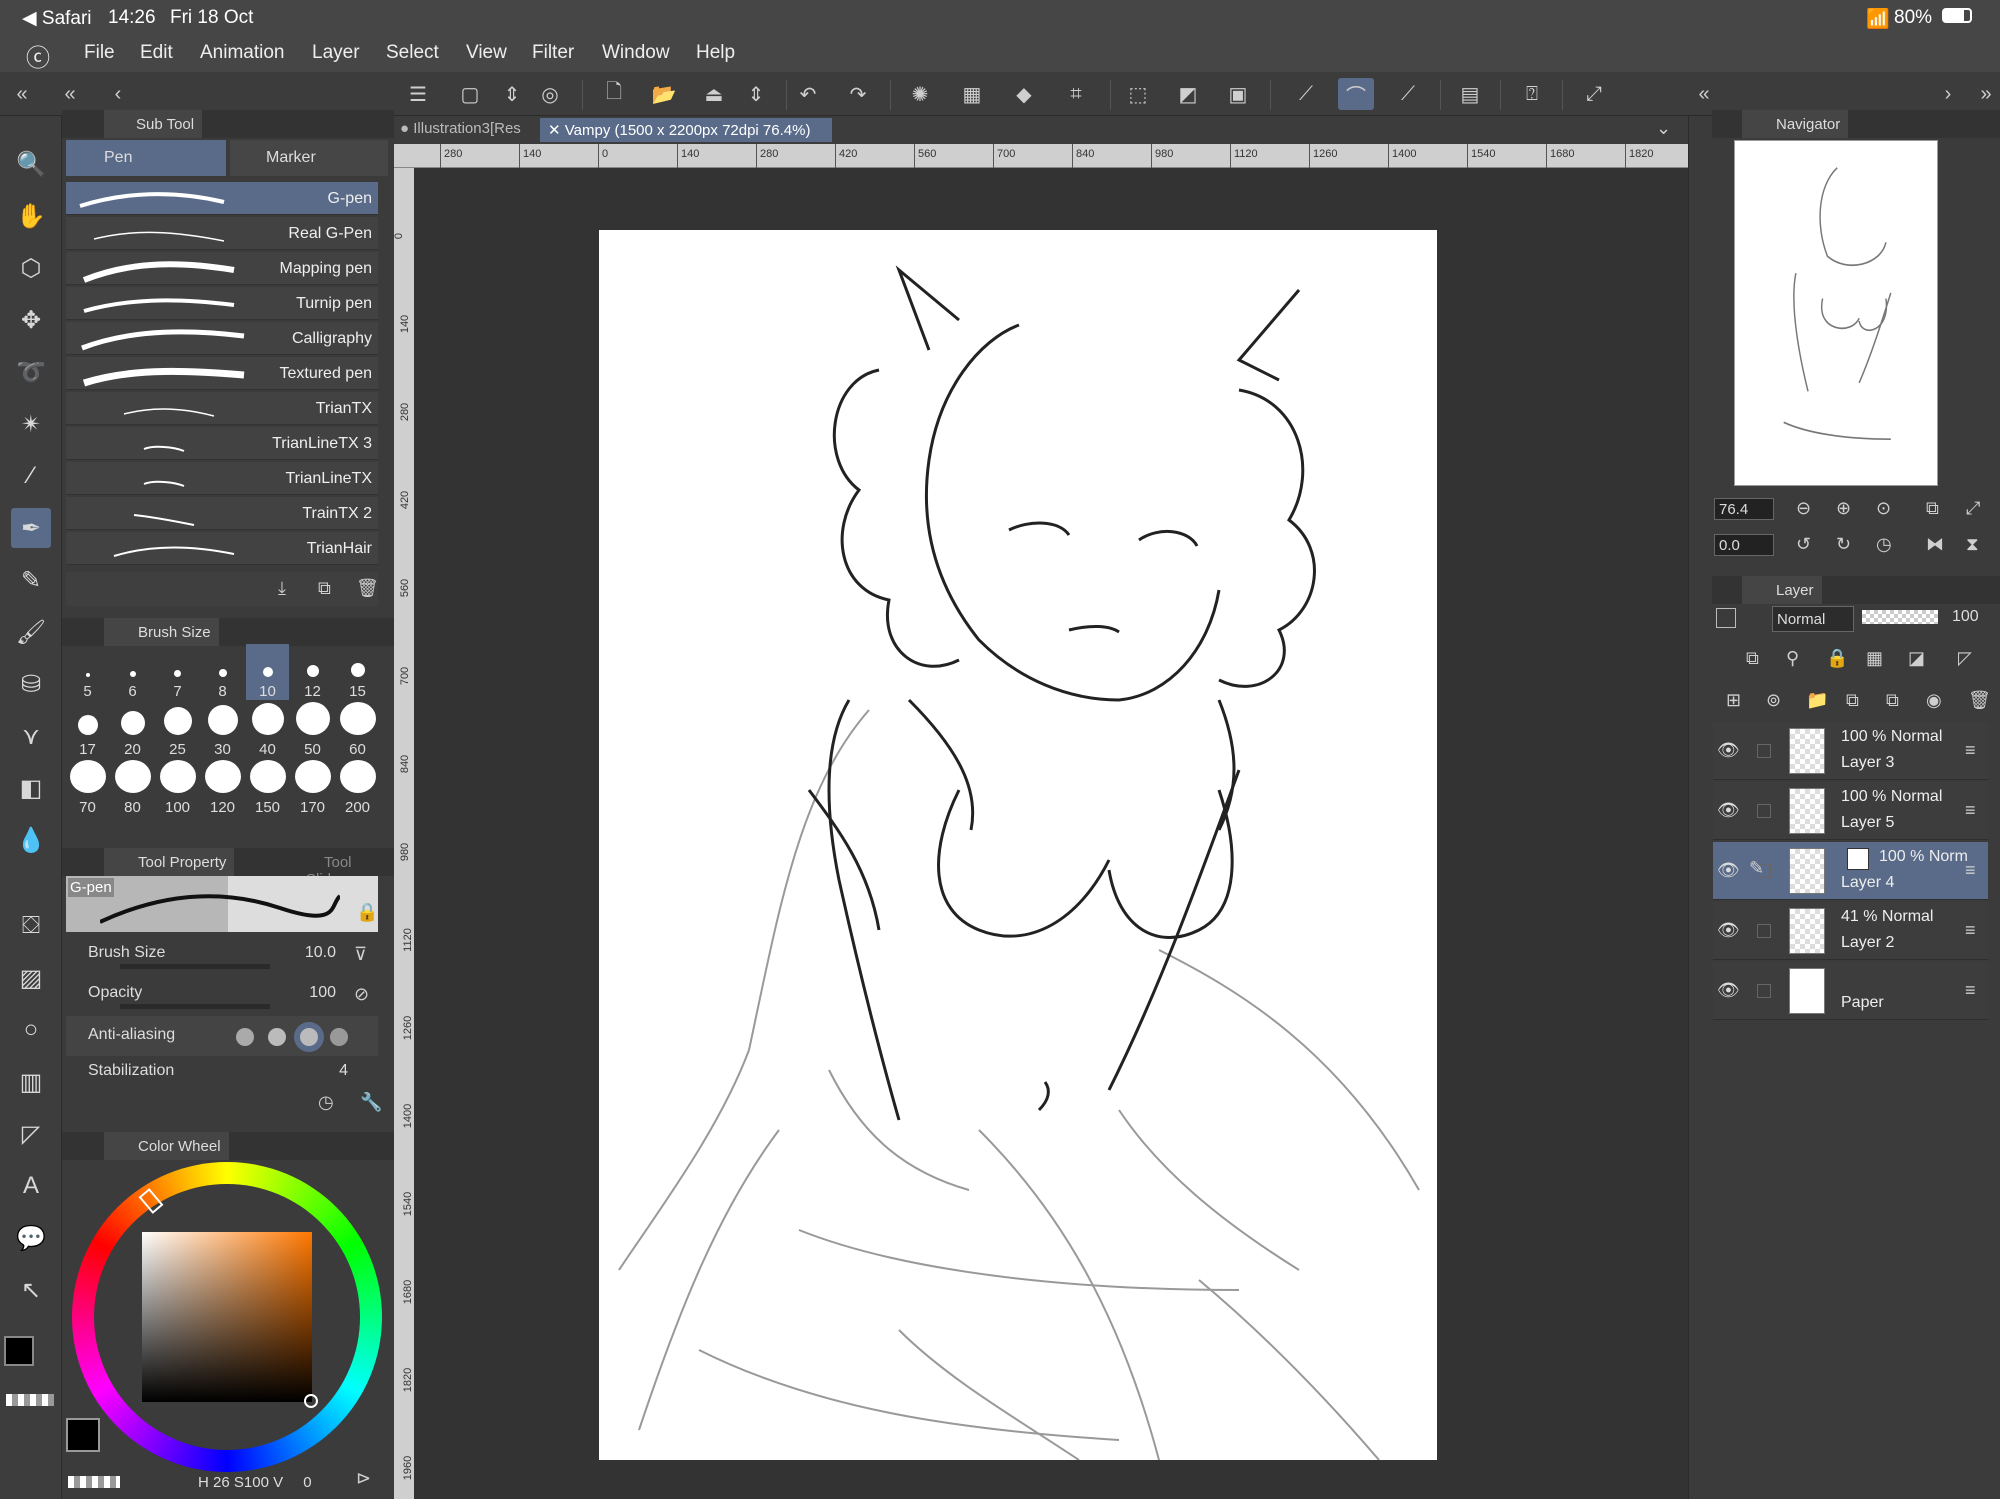  What do you see at coordinates (22, 94) in the screenshot?
I see `collapse-left-icon: «` at bounding box center [22, 94].